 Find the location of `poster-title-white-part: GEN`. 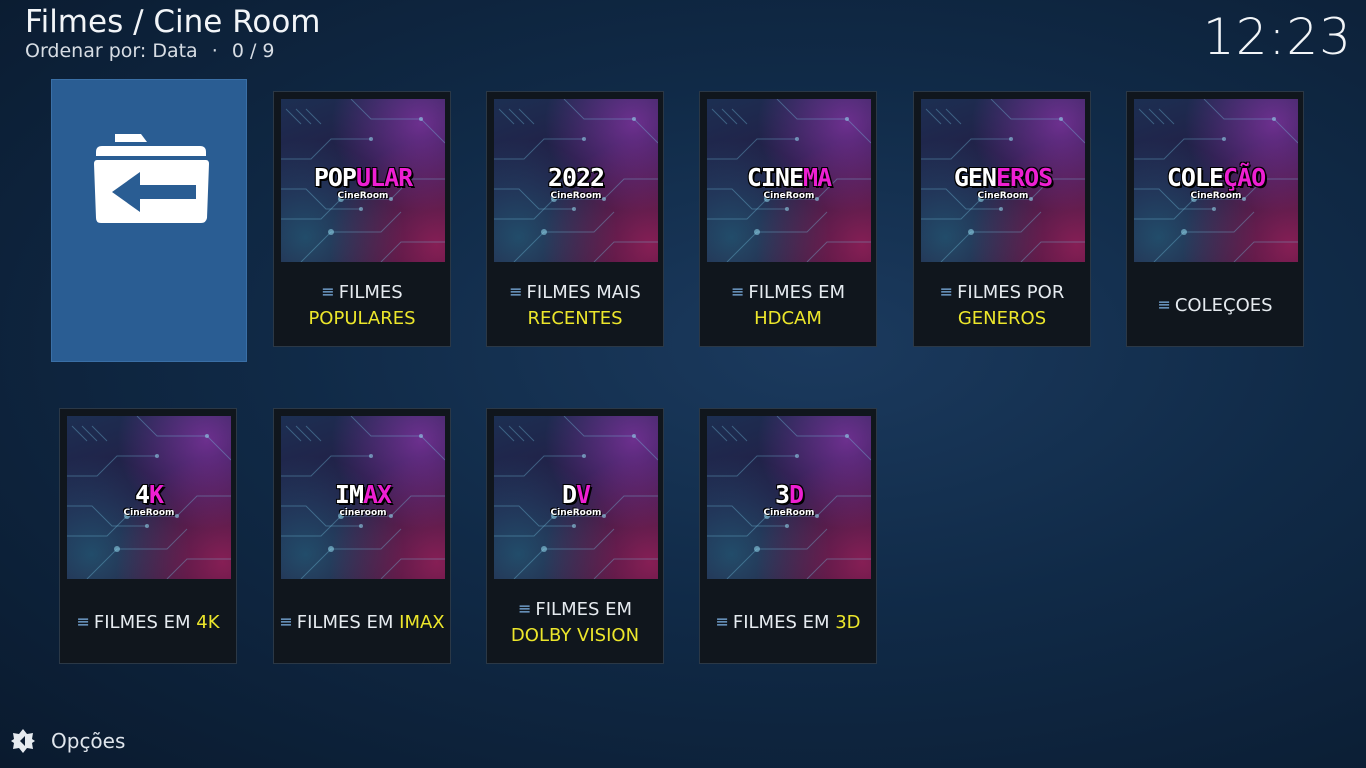

poster-title-white-part: GEN is located at coordinates (975, 177).